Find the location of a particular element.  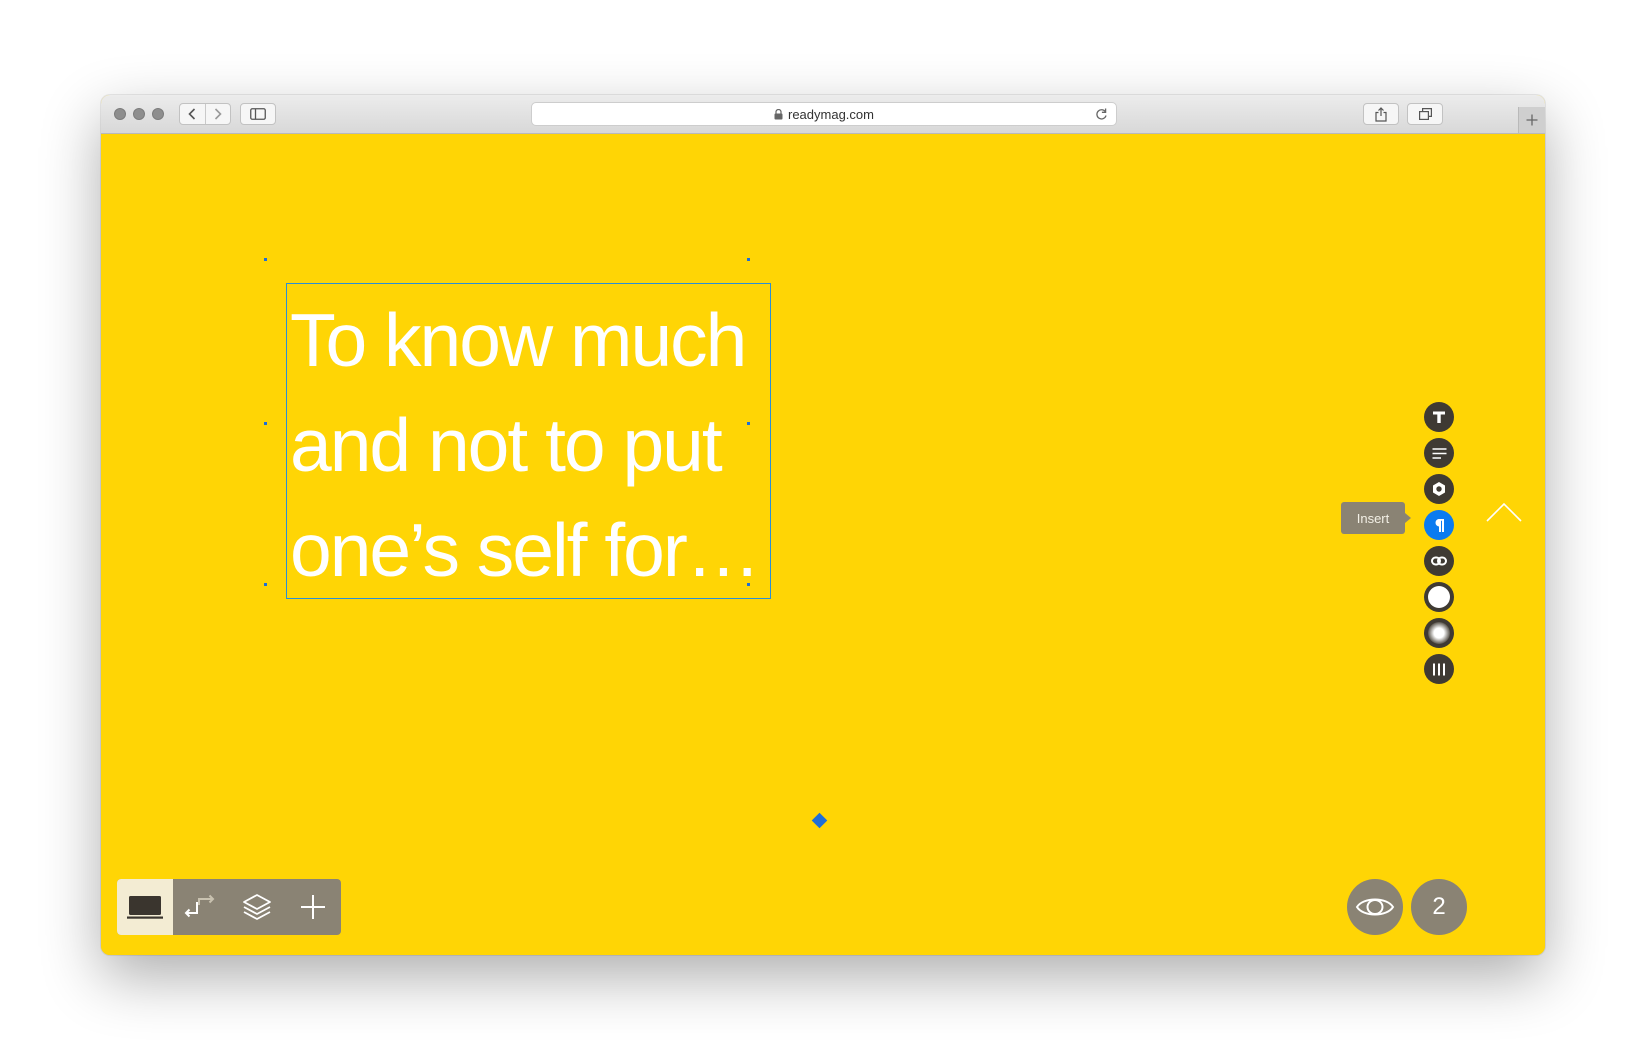

fill-tool-button is located at coordinates (1439, 597).